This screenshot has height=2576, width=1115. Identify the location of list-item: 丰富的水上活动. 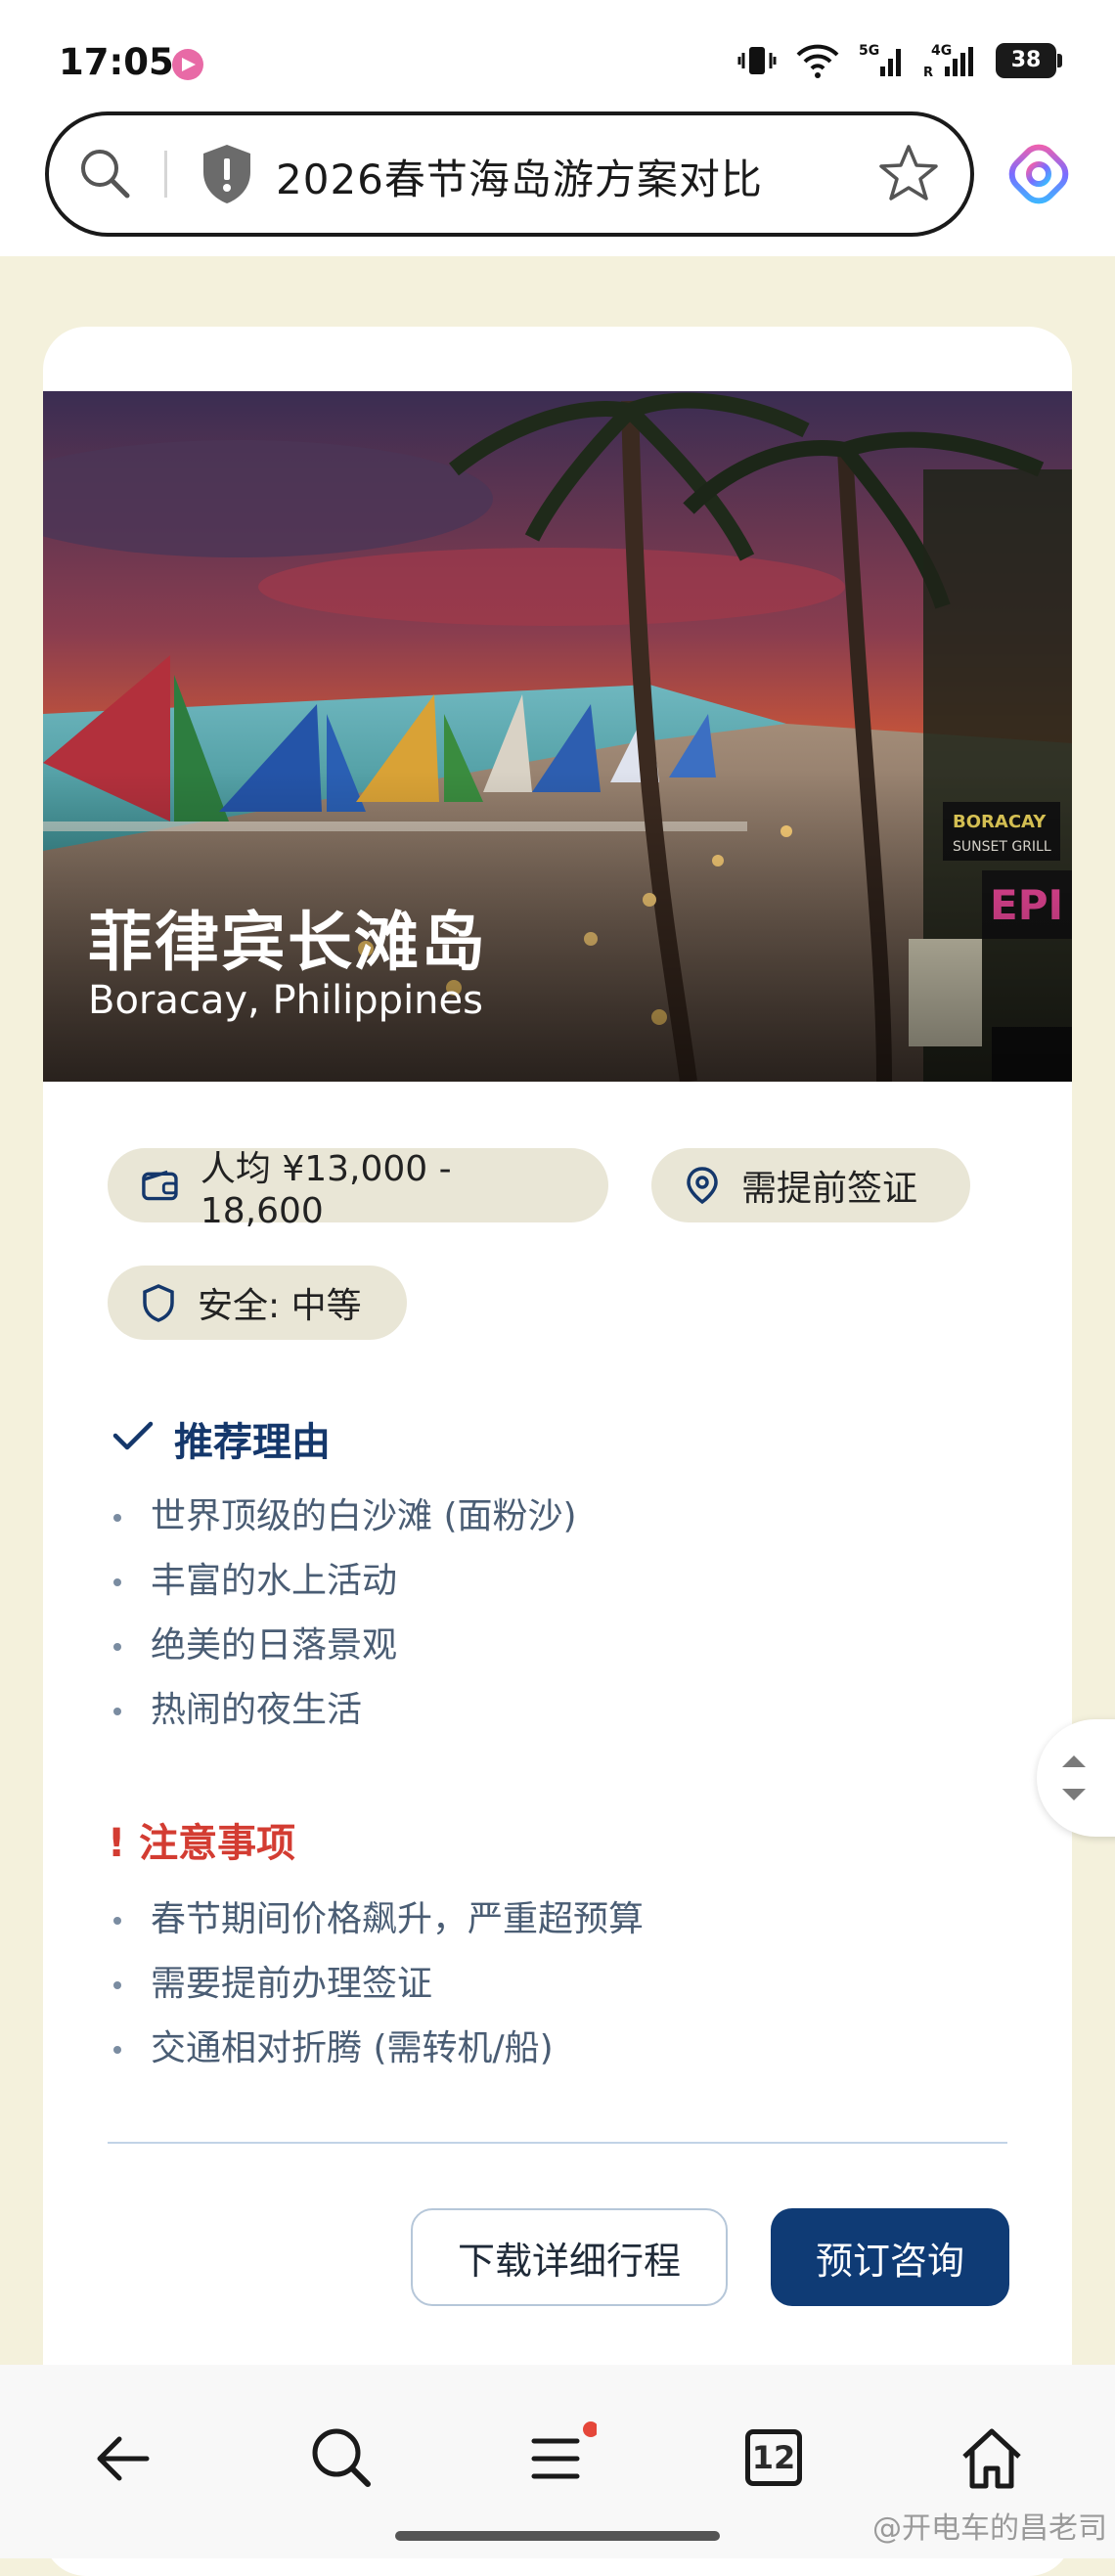
(548, 1581).